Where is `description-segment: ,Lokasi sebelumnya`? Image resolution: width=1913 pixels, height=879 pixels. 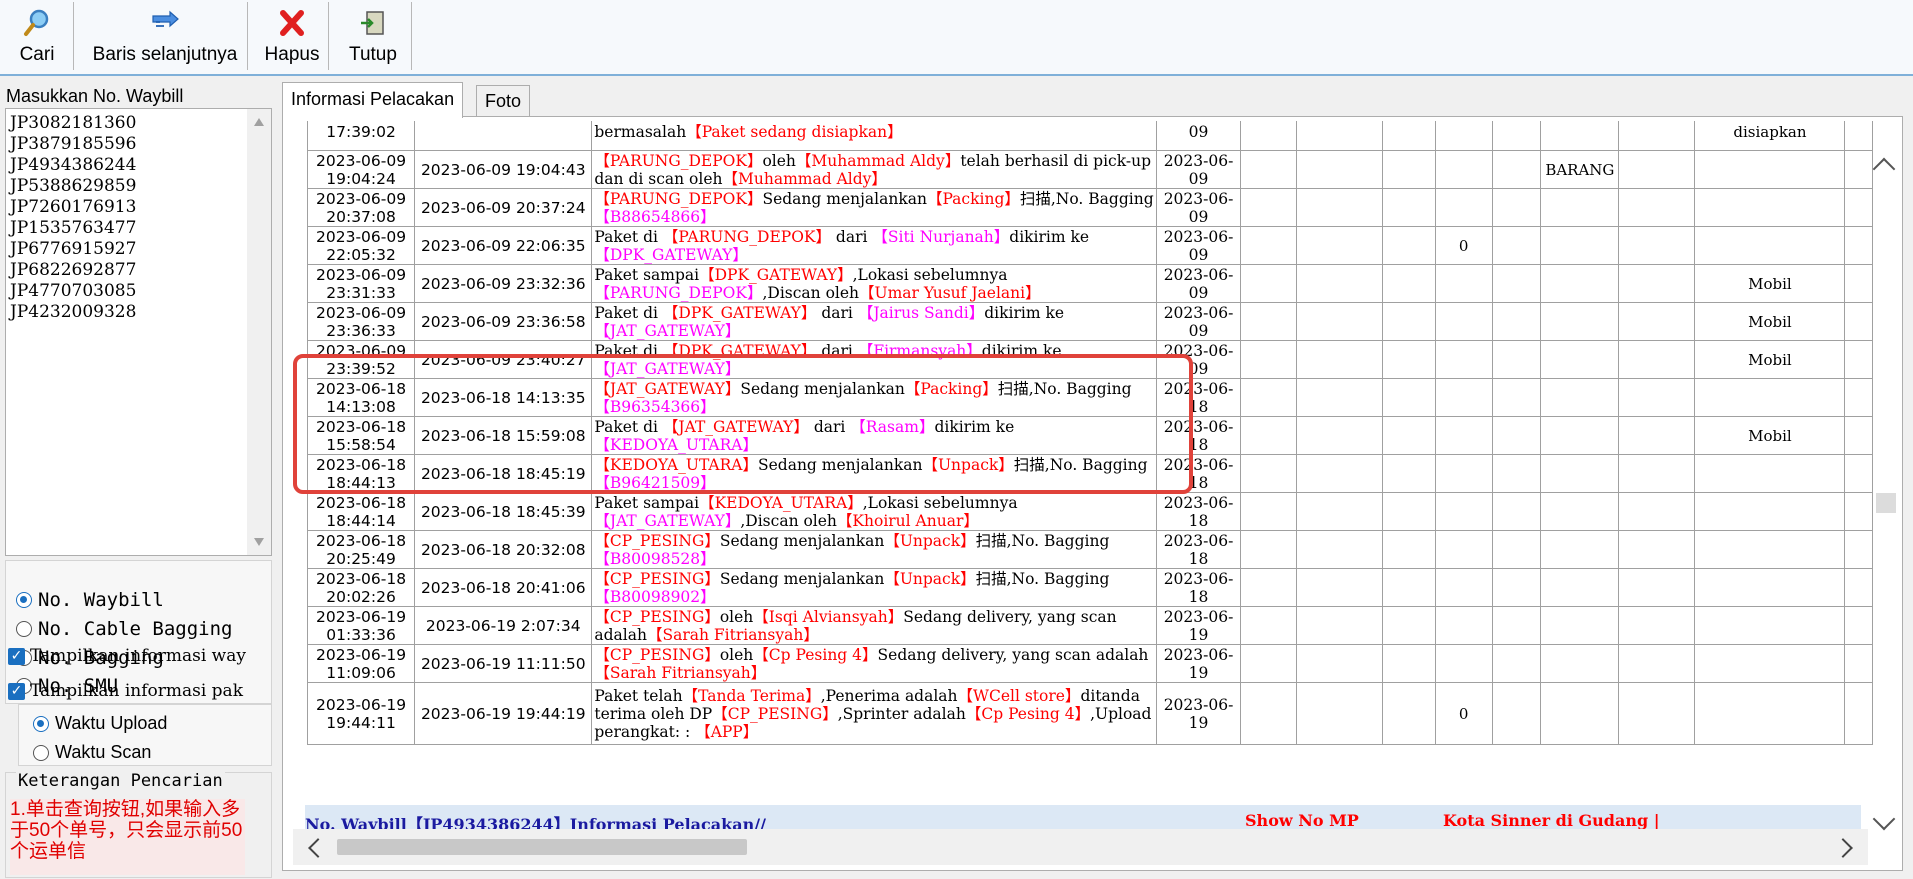
description-segment: ,Lokasi sebelumnya is located at coordinates (930, 274).